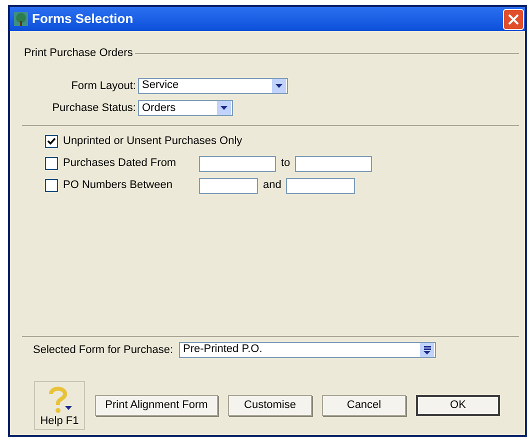  Describe the element at coordinates (59, 400) in the screenshot. I see `question-mark-icon` at that location.